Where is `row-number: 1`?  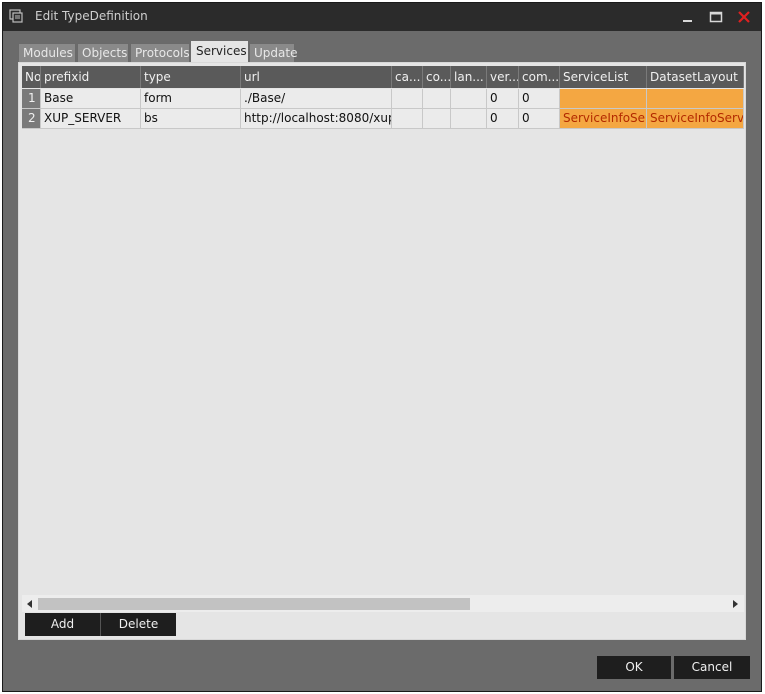 row-number: 1 is located at coordinates (31, 99).